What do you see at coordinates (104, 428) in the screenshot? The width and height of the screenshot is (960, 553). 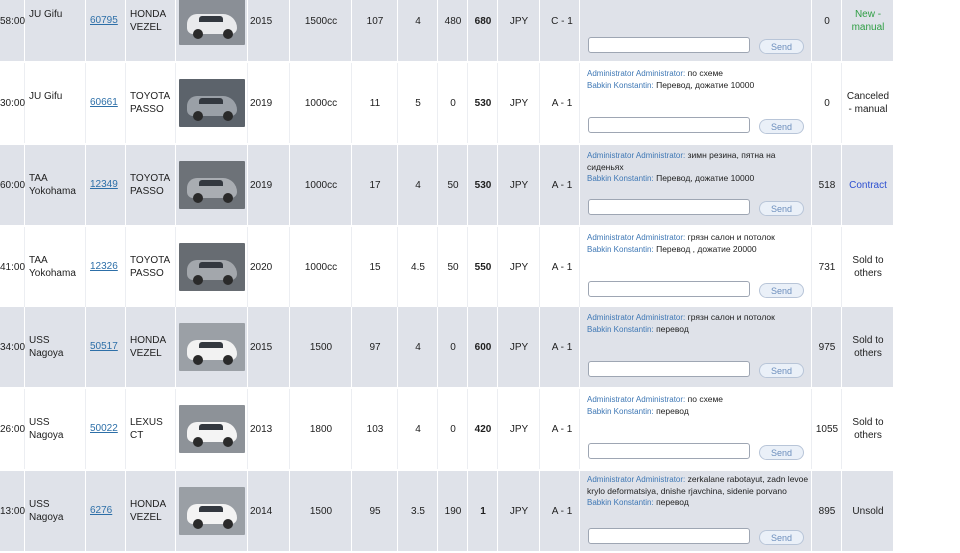 I see `lot-number-link: 50022` at bounding box center [104, 428].